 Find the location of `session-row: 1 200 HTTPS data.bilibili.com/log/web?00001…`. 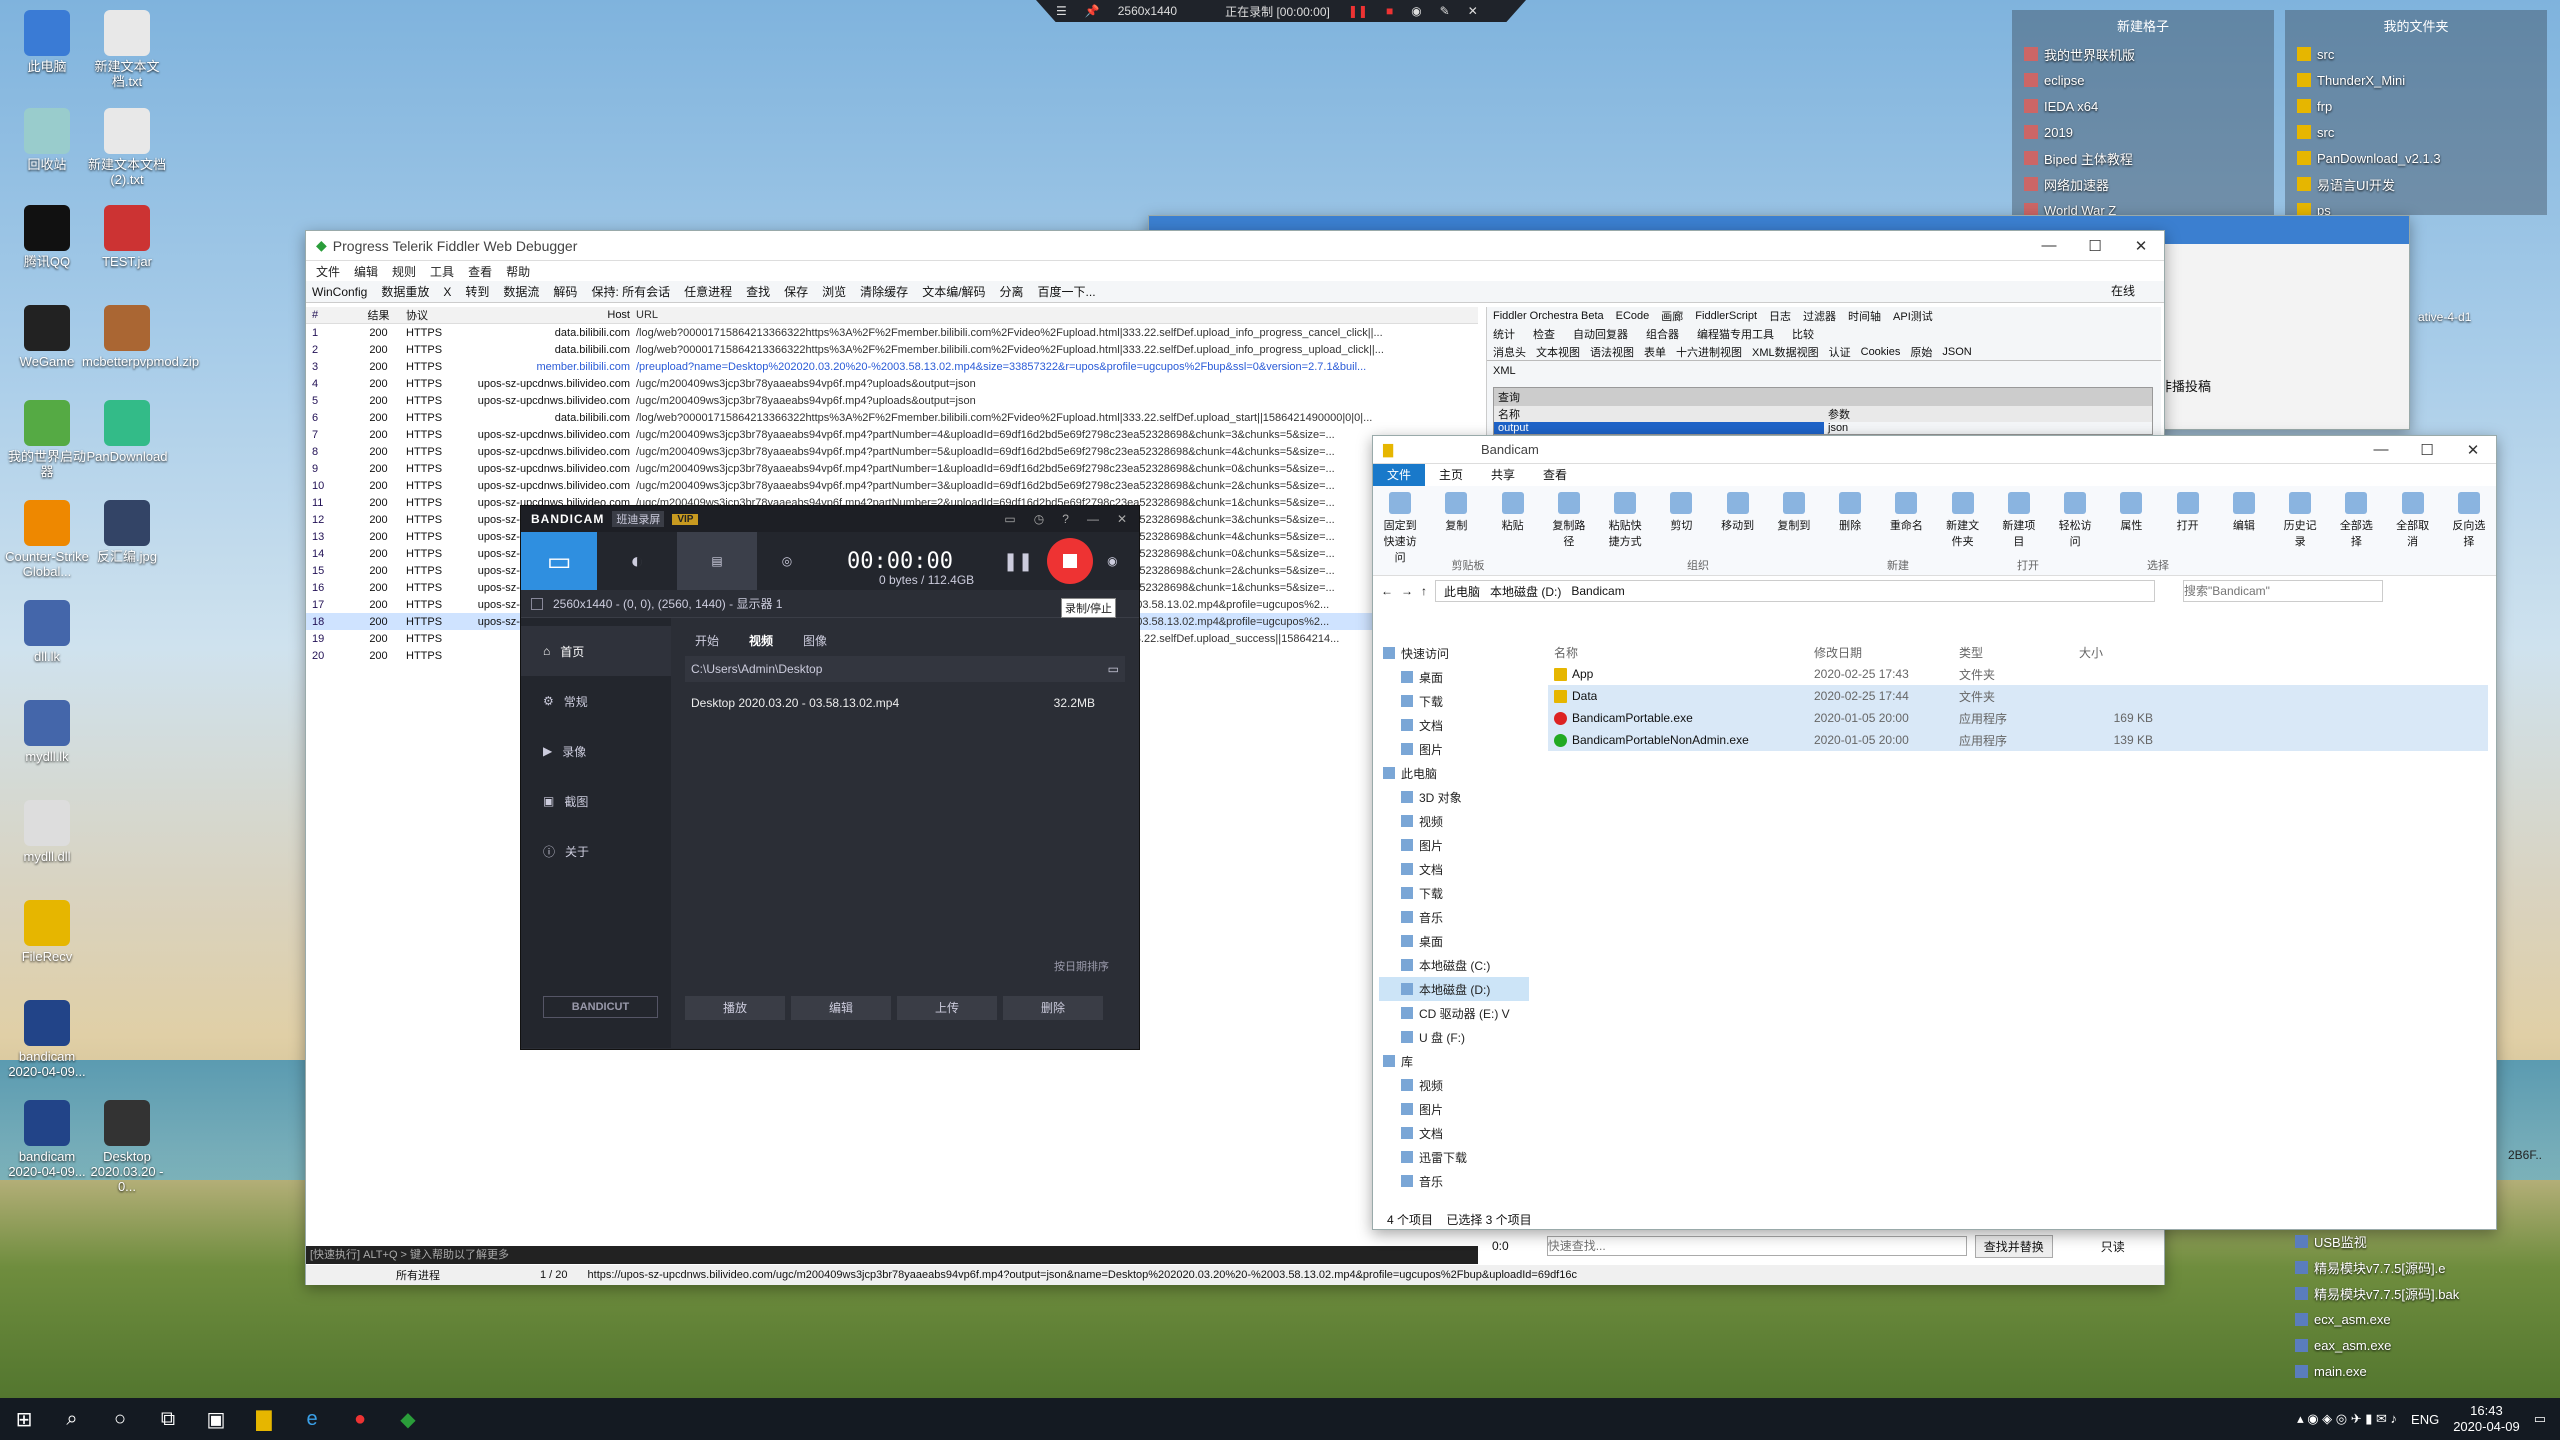

session-row: 1 200 HTTPS data.bilibili.com/log/web?00001… is located at coordinates (892, 332).